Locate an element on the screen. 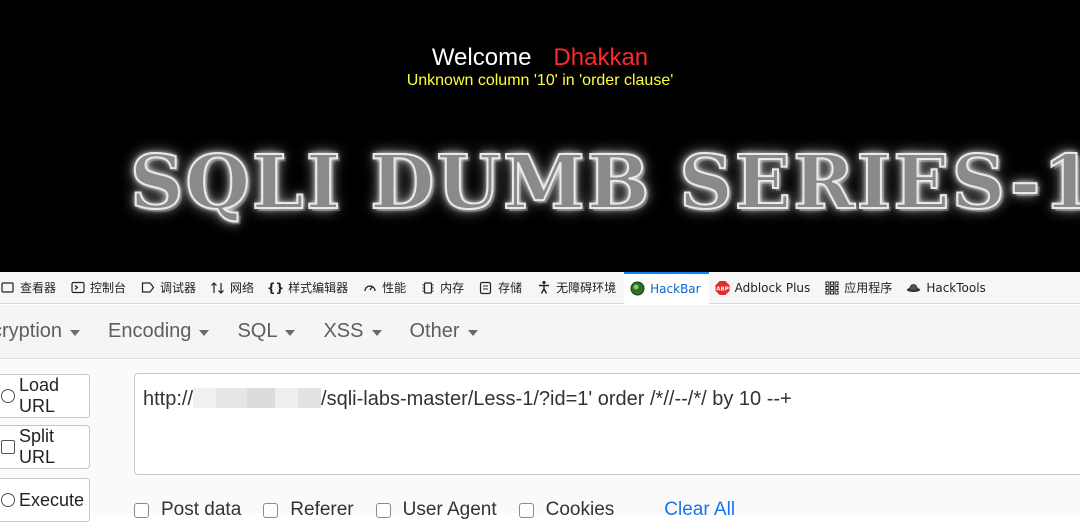 The image size is (1080, 522). menu-label: Other is located at coordinates (434, 331).